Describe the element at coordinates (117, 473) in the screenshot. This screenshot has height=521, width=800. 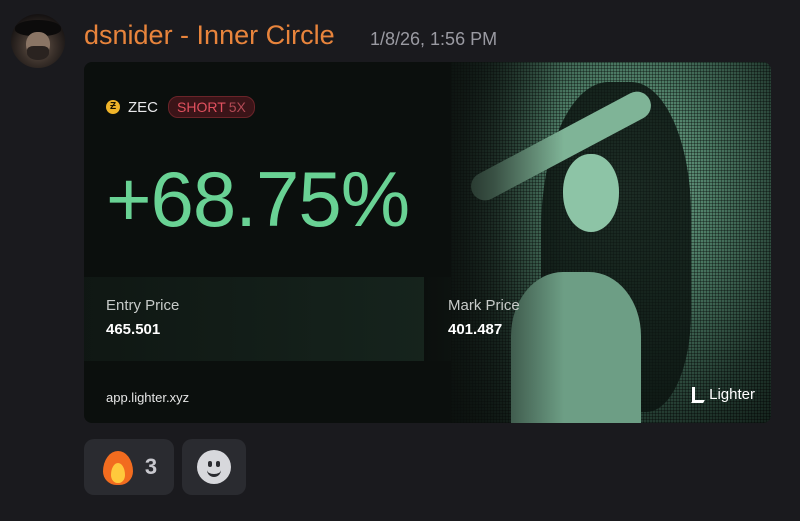
I see `fire-icon-inner` at that location.